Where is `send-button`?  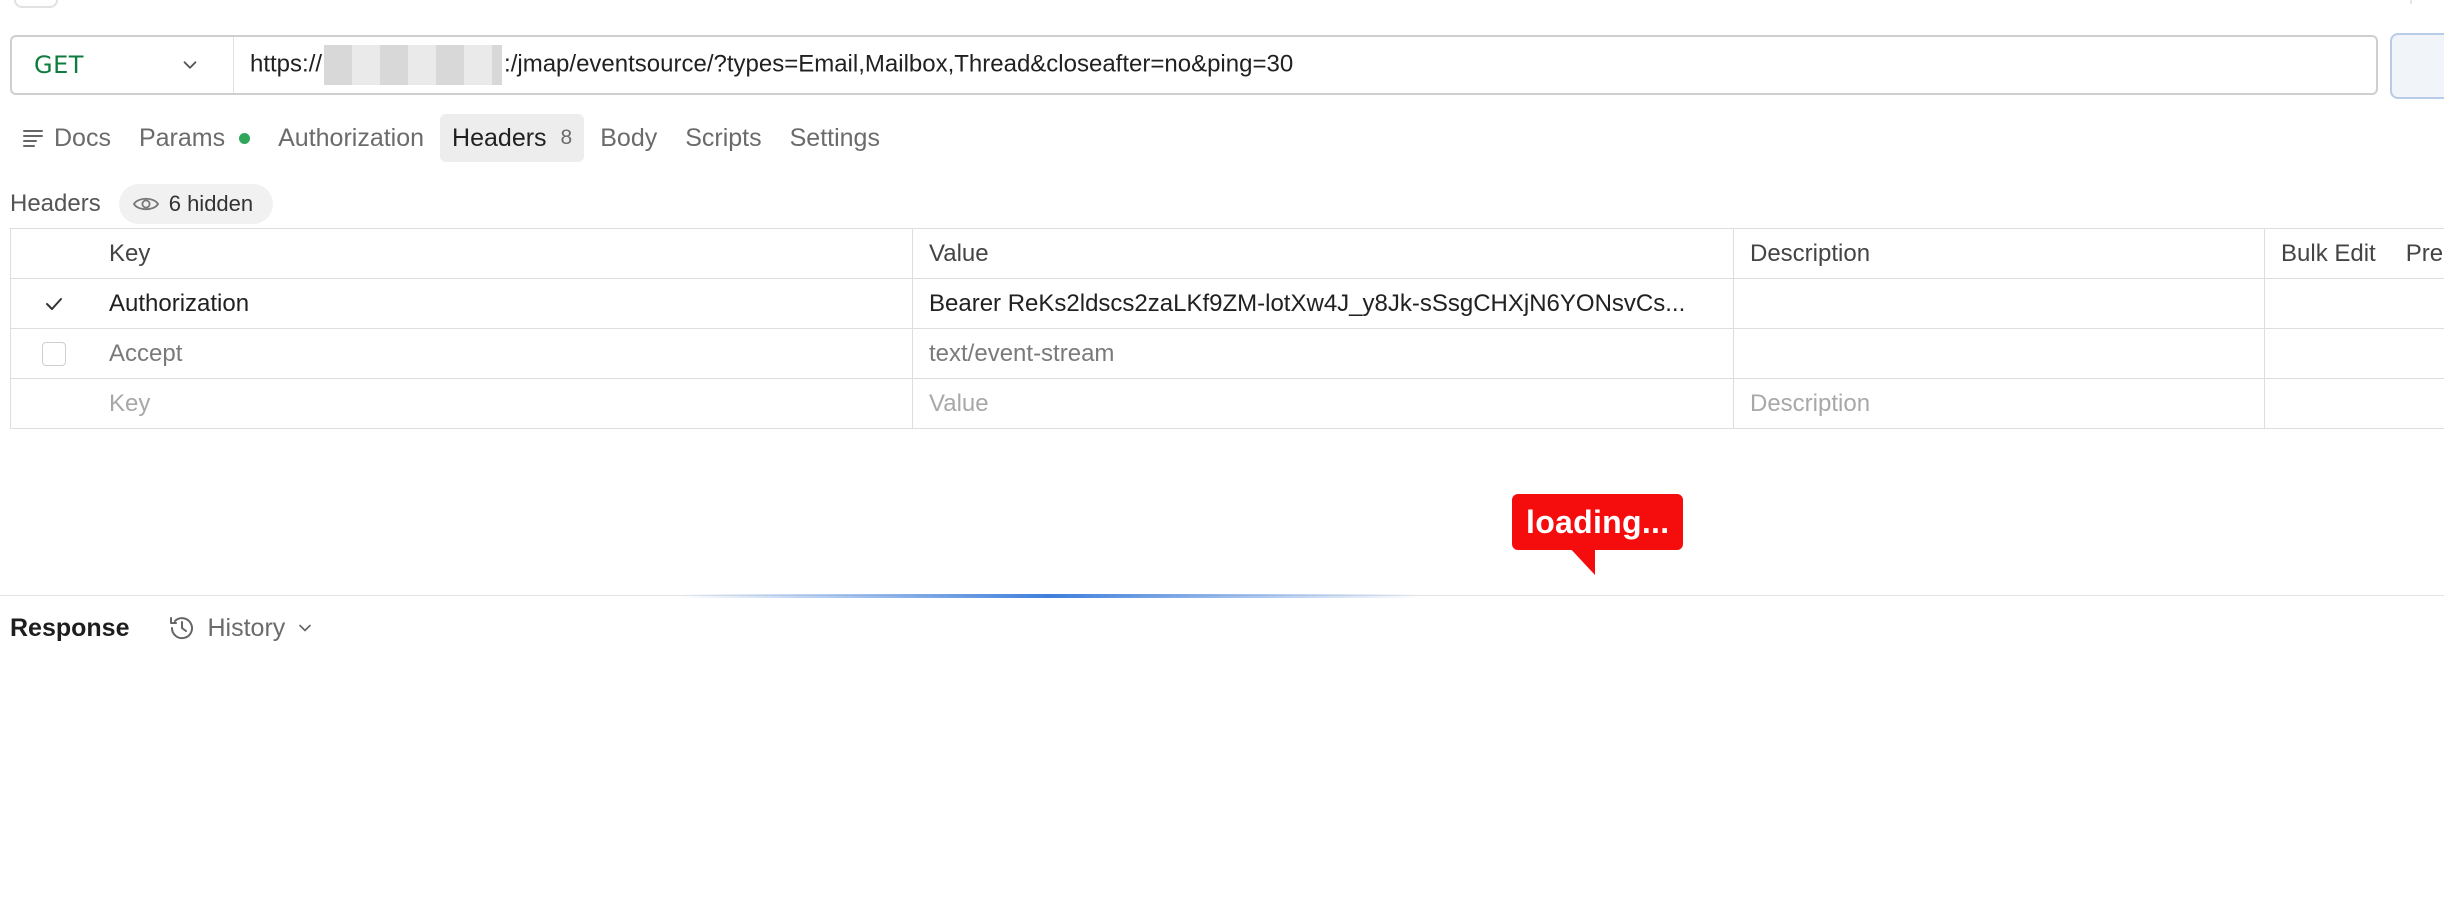
send-button is located at coordinates (2417, 66).